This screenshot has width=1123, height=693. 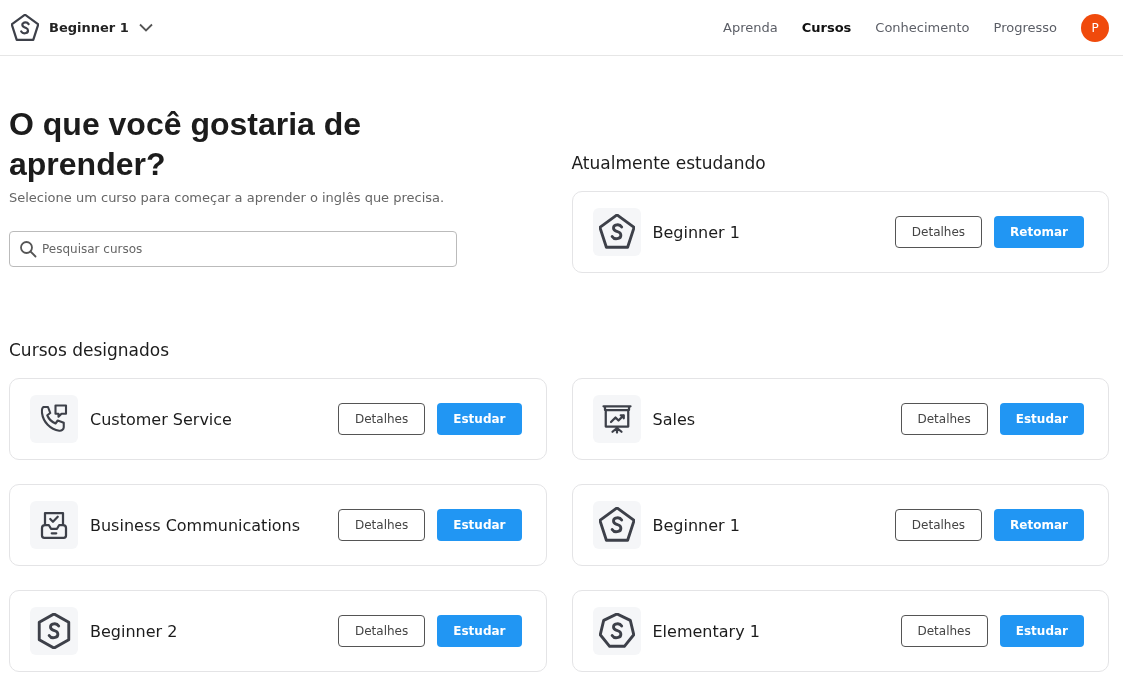 What do you see at coordinates (233, 249) in the screenshot?
I see `search-field: Pesquisar cursos` at bounding box center [233, 249].